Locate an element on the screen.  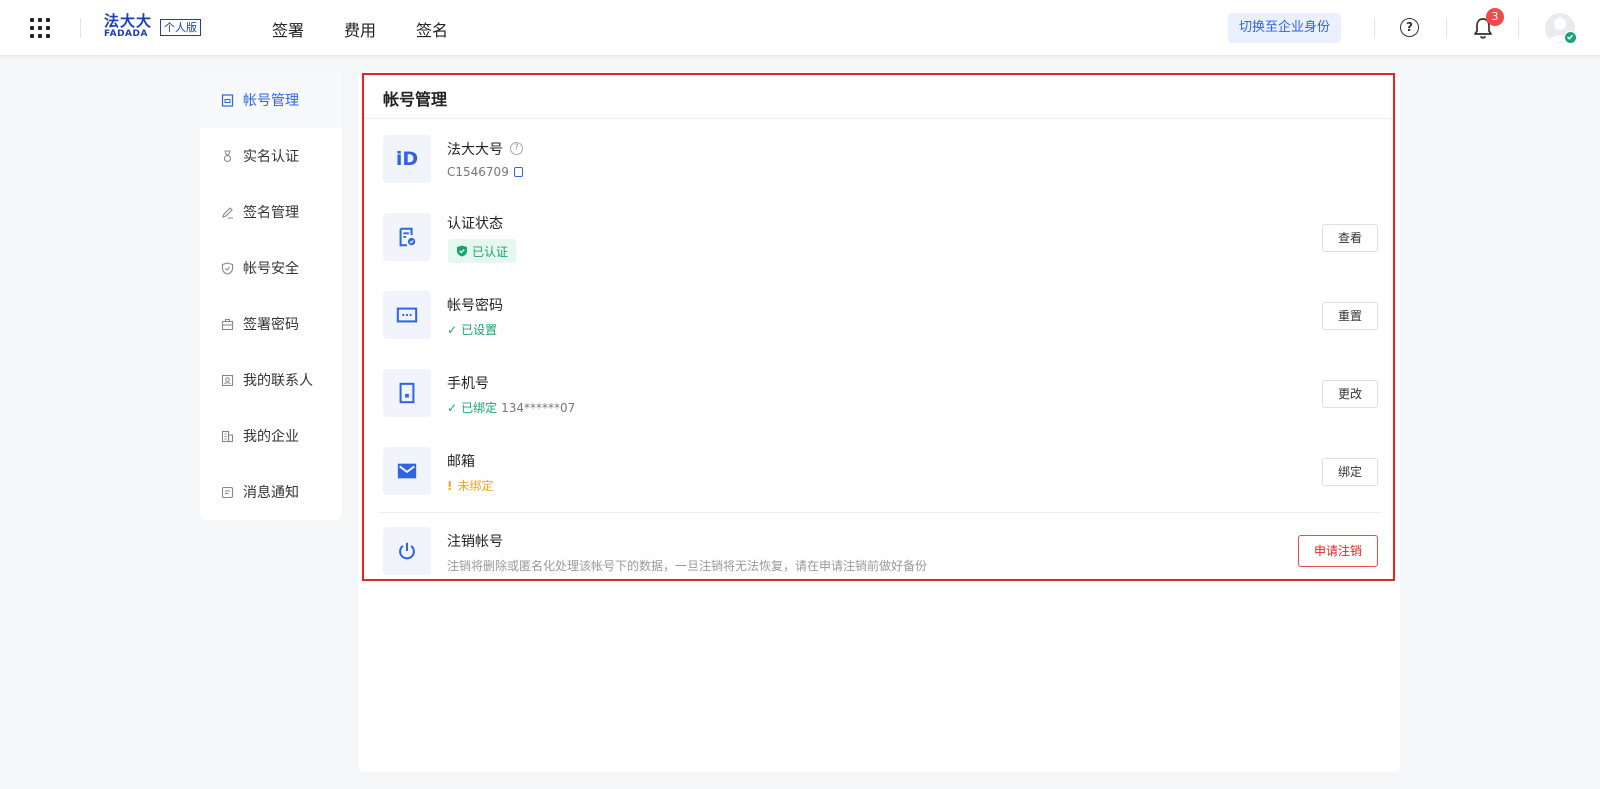
phone-label: 手机号 is located at coordinates (468, 384).